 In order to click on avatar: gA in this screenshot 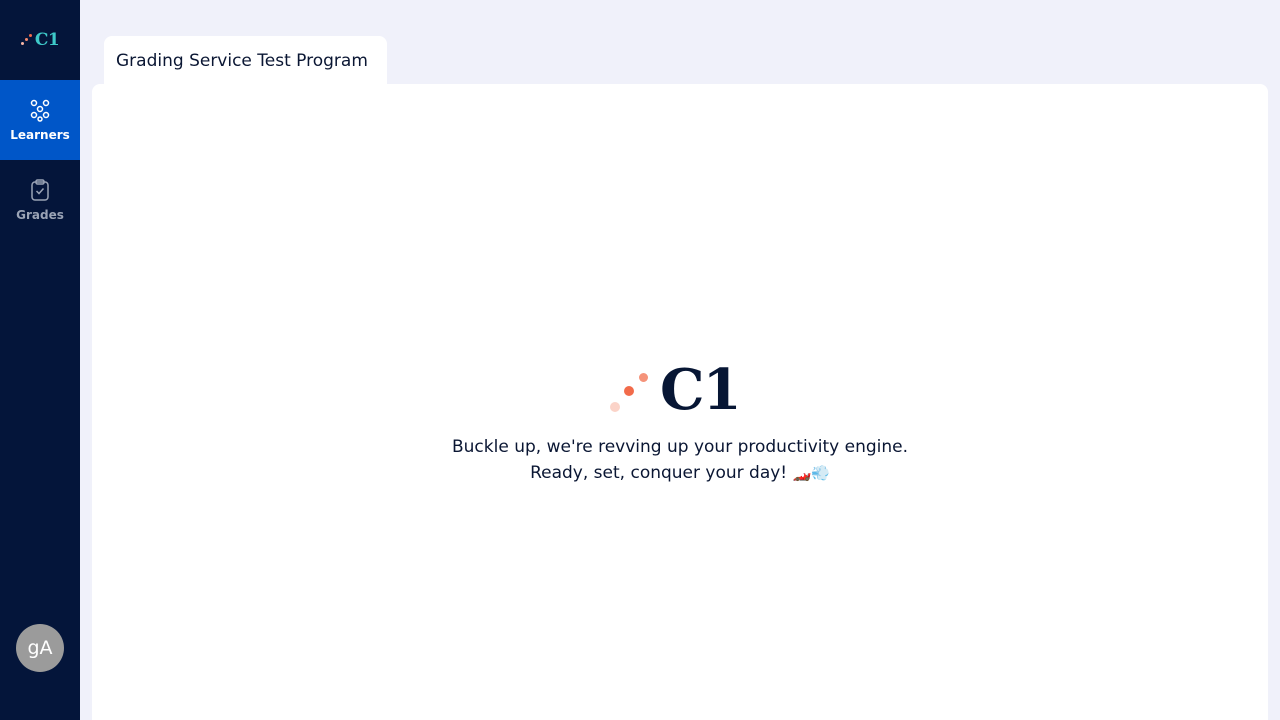, I will do `click(40, 648)`.